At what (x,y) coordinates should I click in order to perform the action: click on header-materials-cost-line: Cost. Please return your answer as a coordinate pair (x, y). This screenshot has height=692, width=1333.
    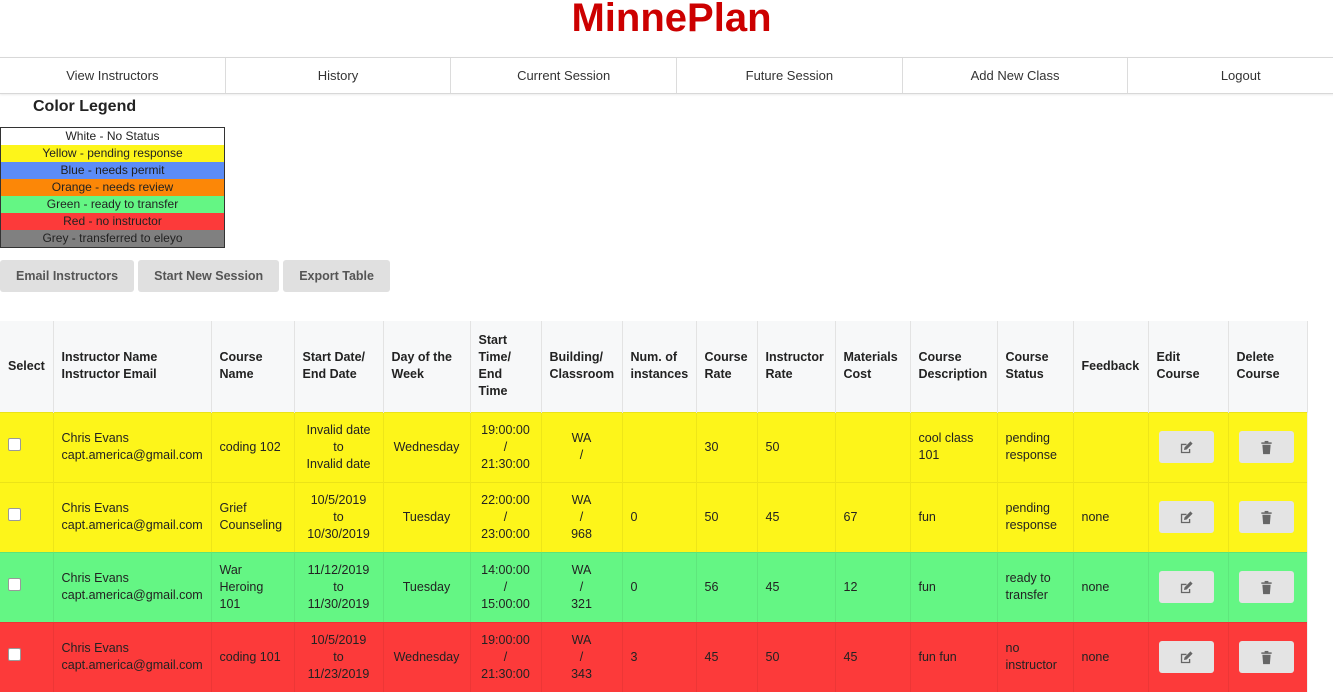
    Looking at the image, I should click on (857, 374).